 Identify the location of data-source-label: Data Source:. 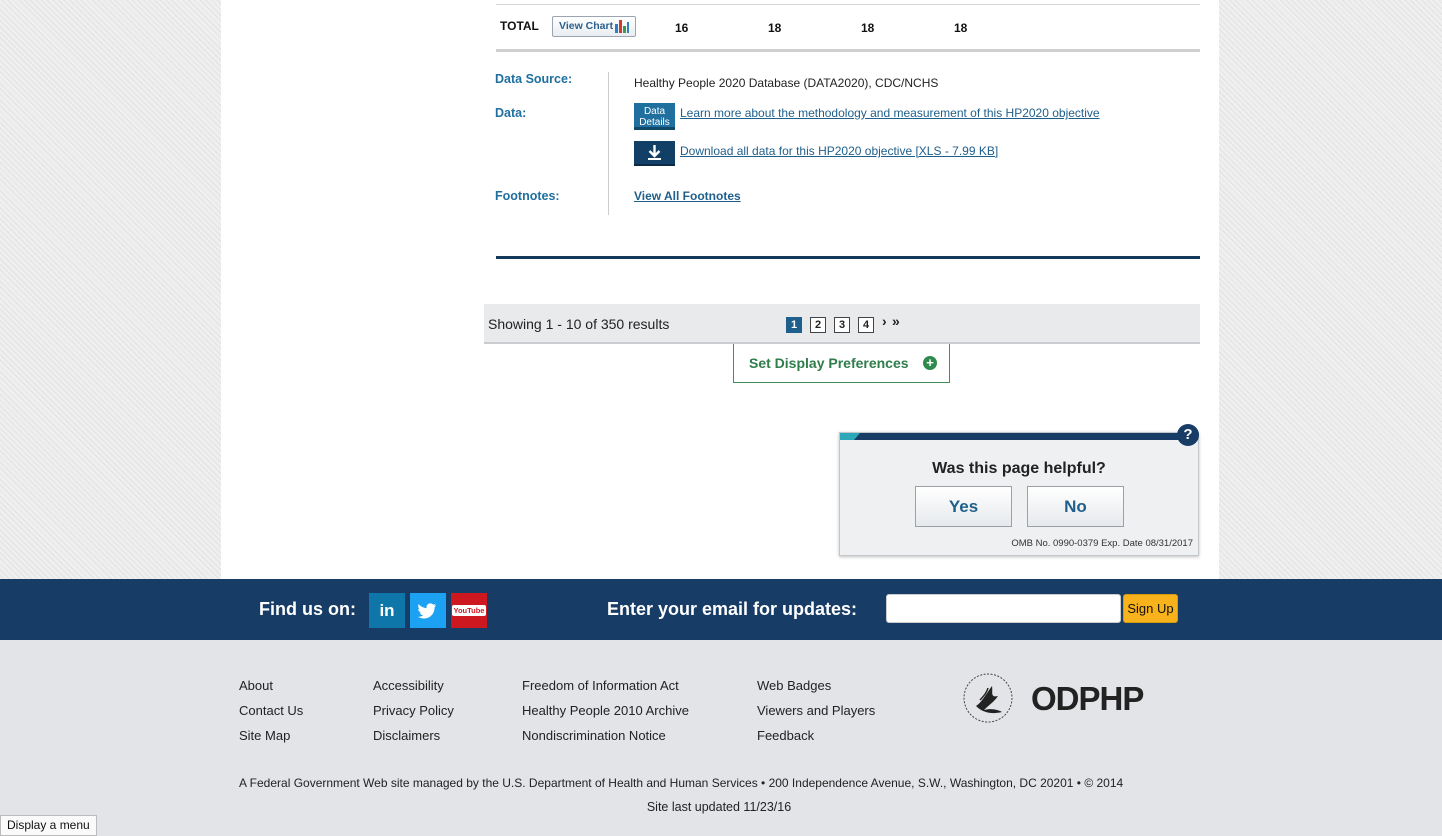
(534, 79).